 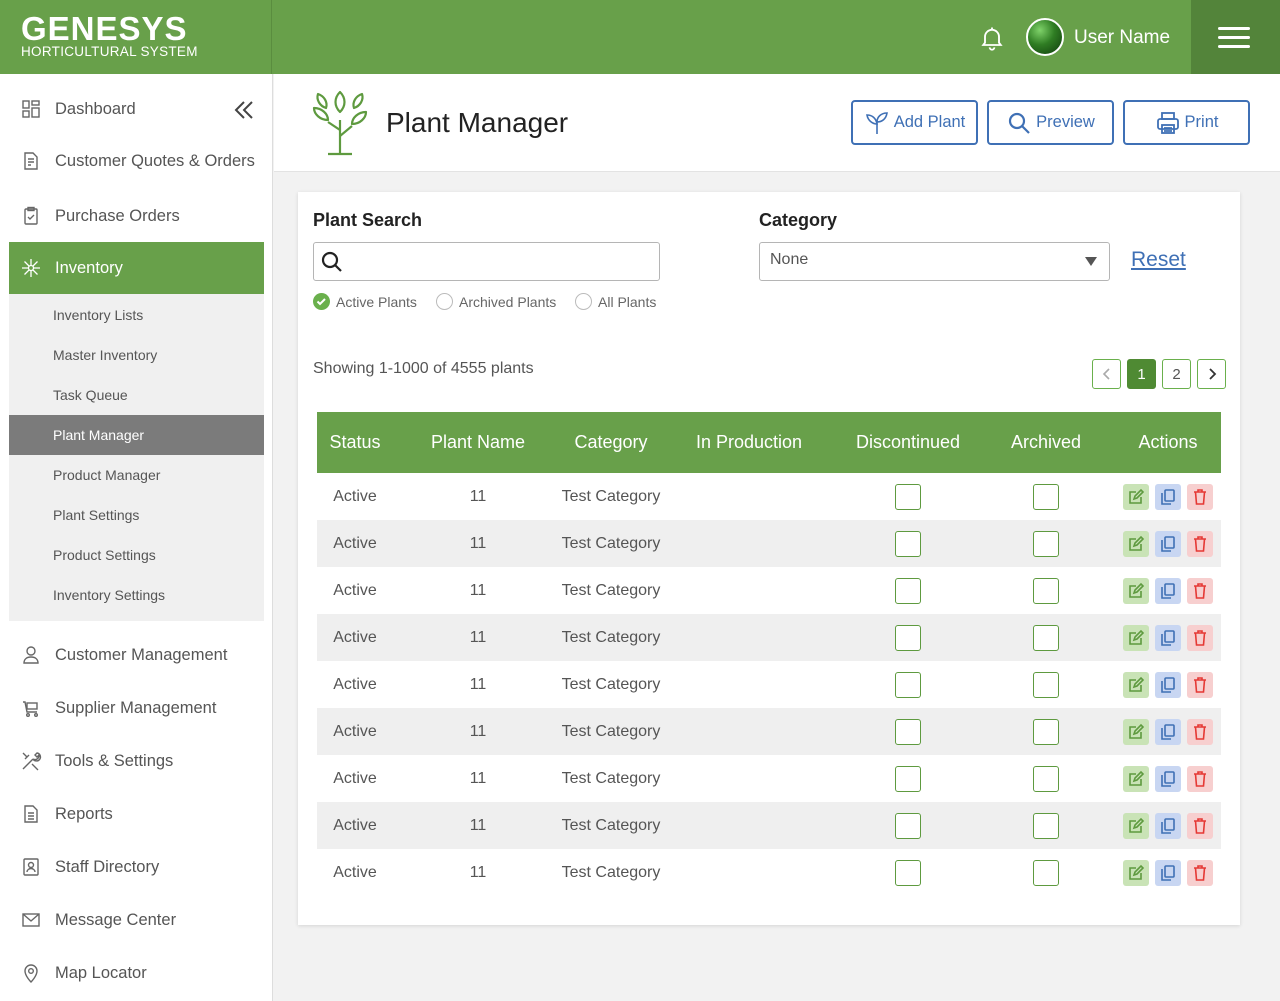 What do you see at coordinates (1122, 38) in the screenshot?
I see `user-name: User Name` at bounding box center [1122, 38].